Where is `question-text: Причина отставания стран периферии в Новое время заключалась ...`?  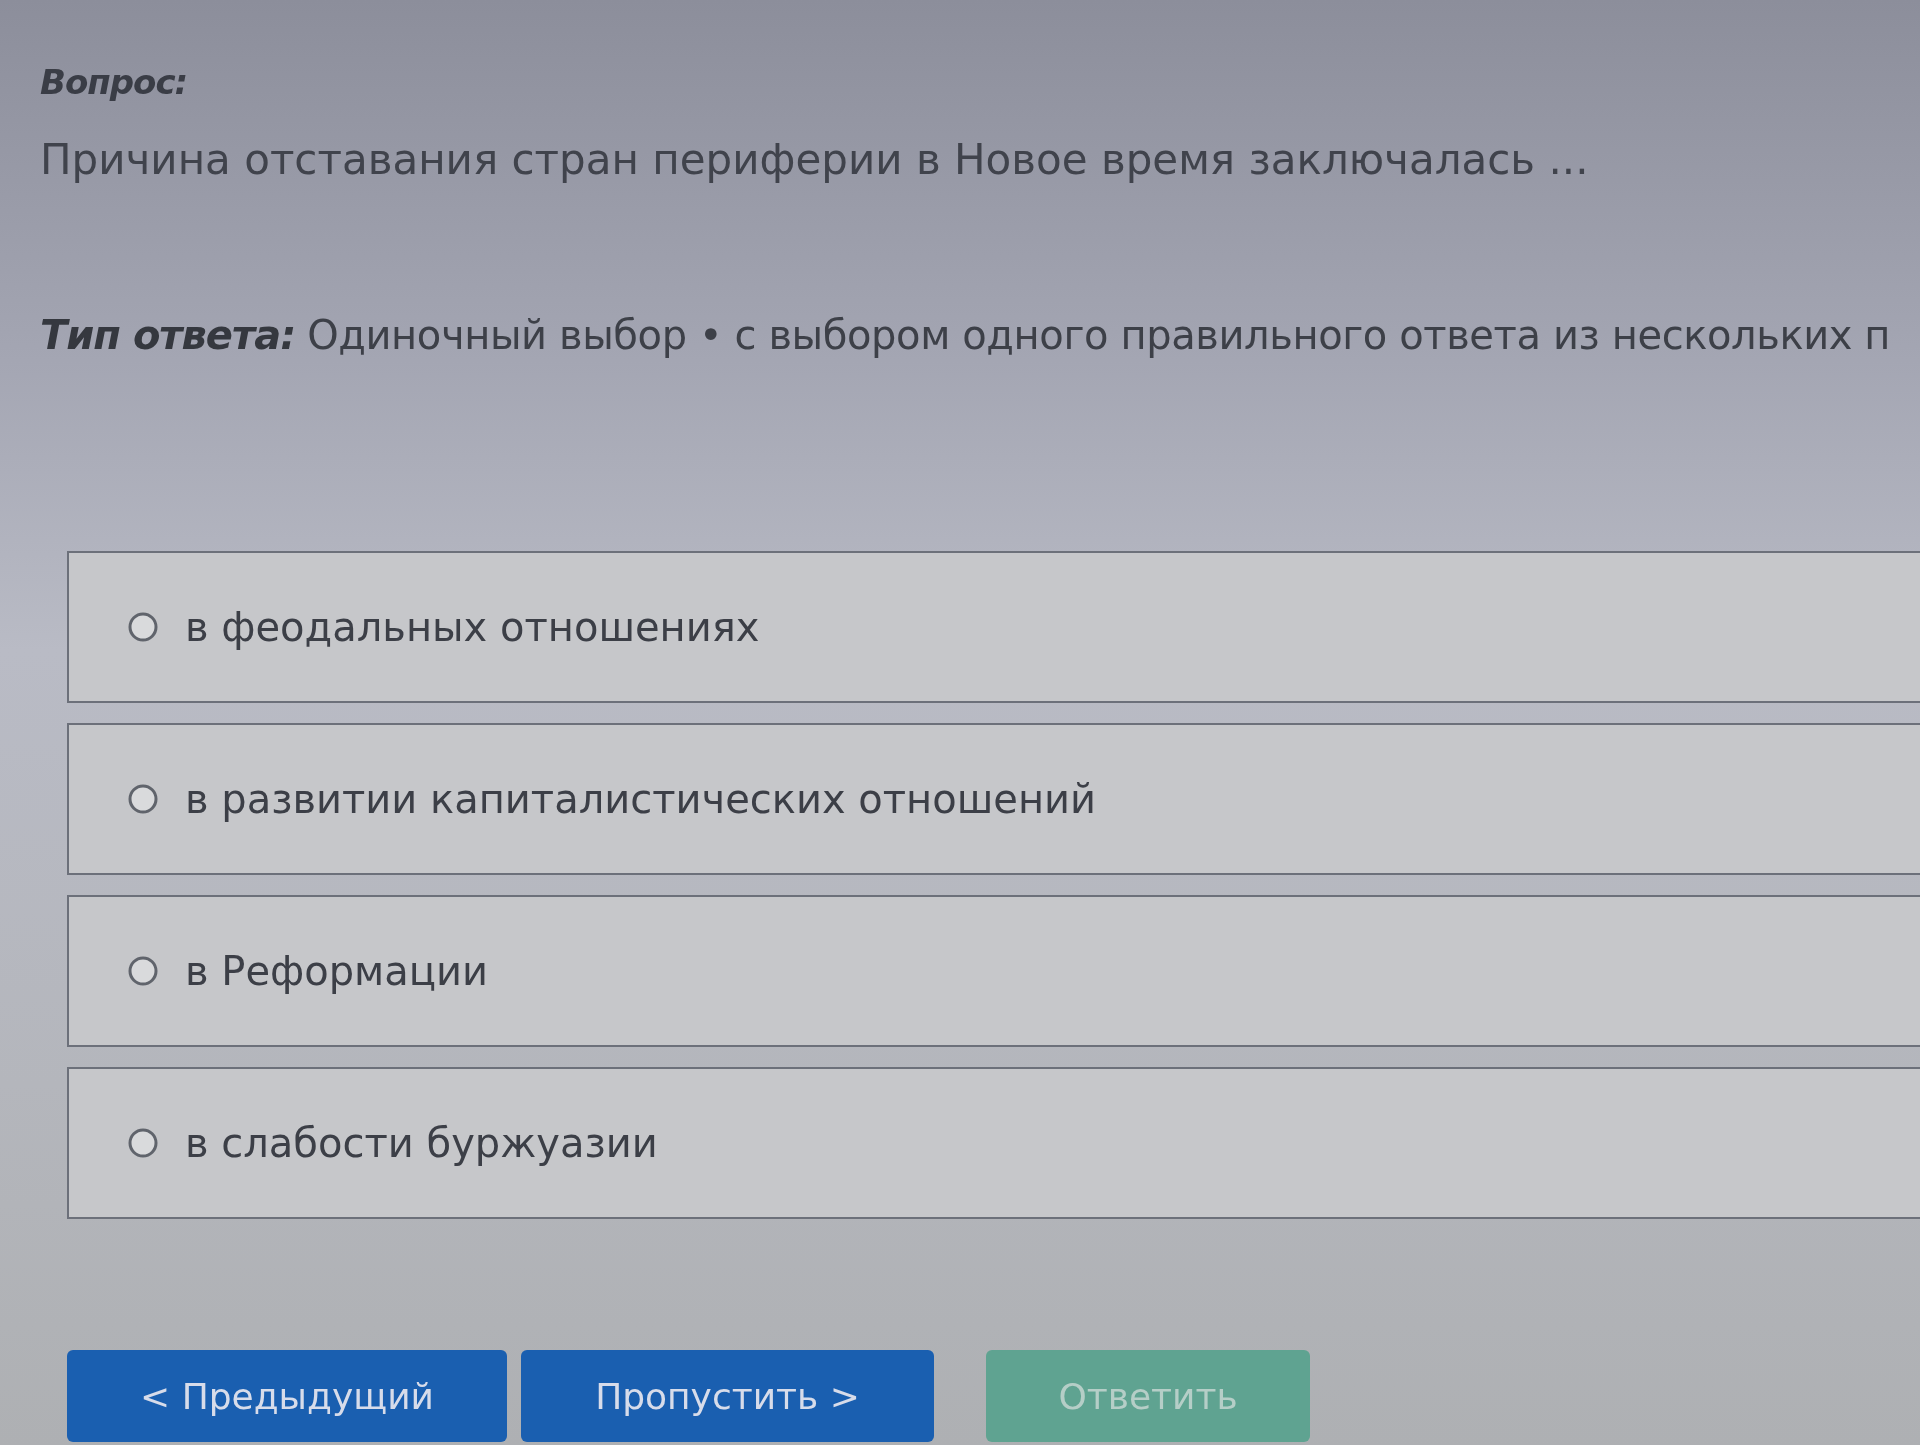
question-text: Причина отставания стран периферии в Новое время заключалась ... is located at coordinates (814, 159).